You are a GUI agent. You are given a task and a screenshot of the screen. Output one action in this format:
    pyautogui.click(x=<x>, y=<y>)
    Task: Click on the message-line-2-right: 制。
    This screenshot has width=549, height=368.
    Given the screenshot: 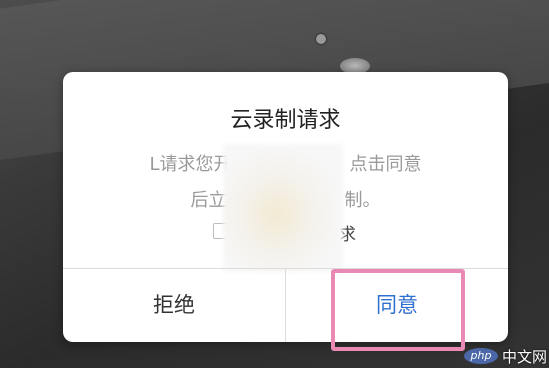 What is the action you would take?
    pyautogui.click(x=362, y=200)
    